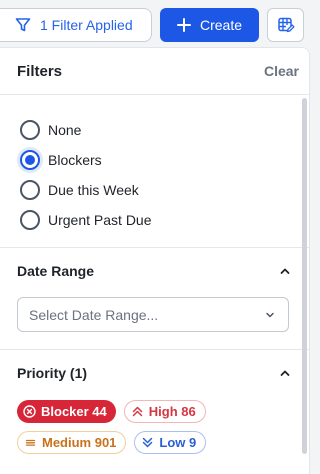 The image size is (320, 474). Describe the element at coordinates (65, 130) in the screenshot. I see `radio-label: None` at that location.